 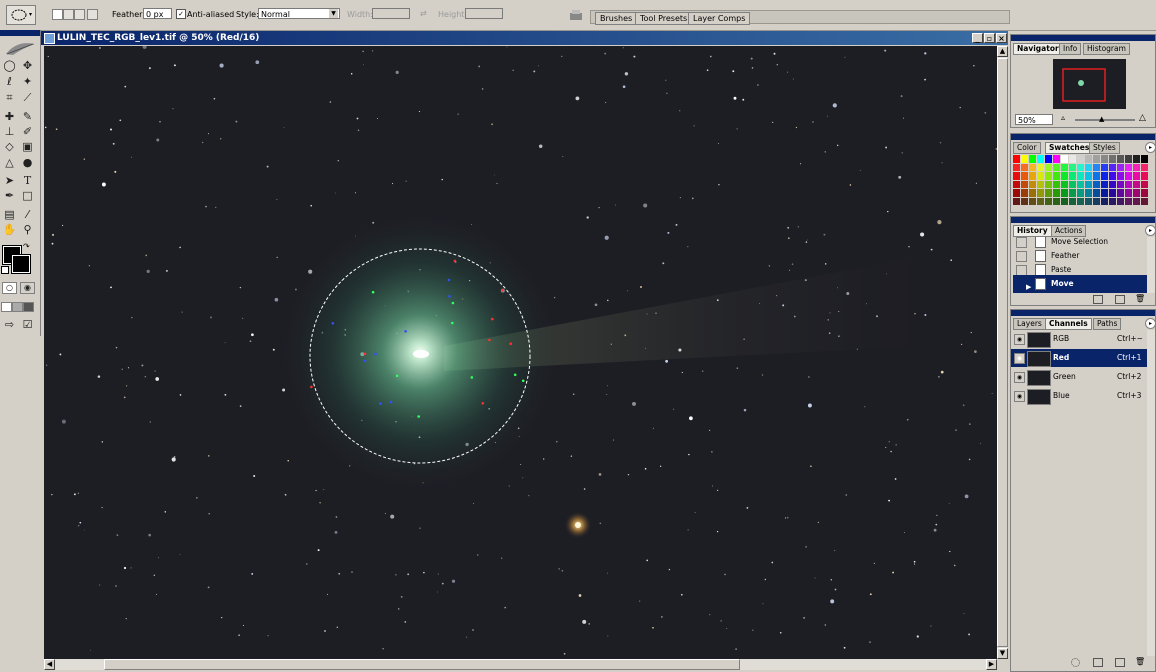 I want to click on scroll-left-icon: ◀, so click(x=49, y=664).